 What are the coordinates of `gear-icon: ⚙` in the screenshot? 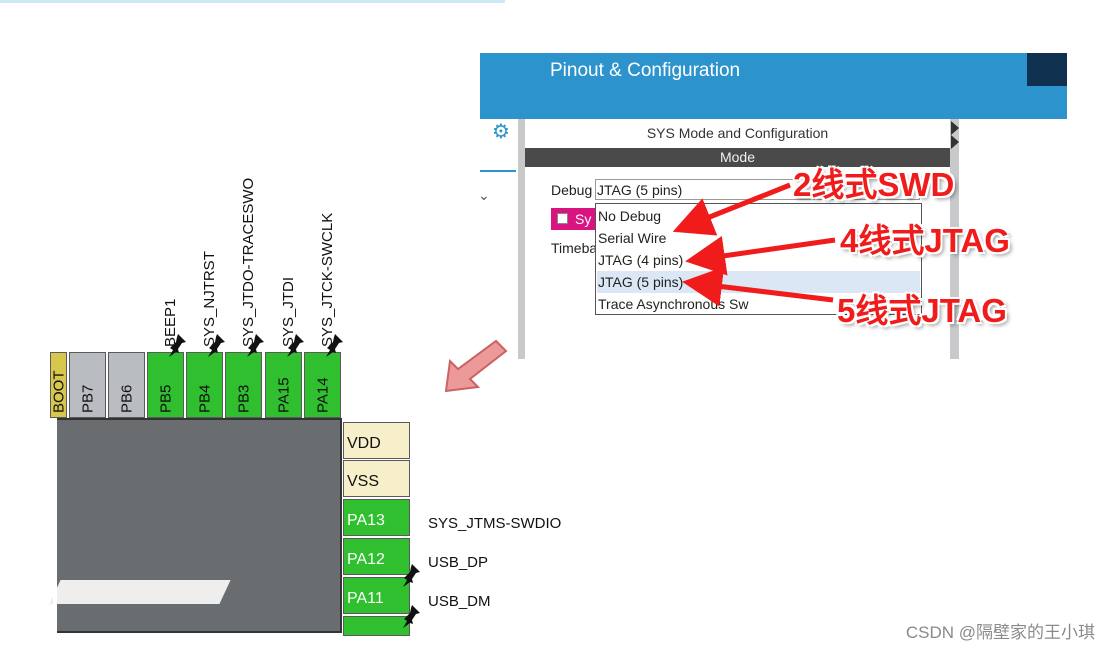 It's located at (501, 132).